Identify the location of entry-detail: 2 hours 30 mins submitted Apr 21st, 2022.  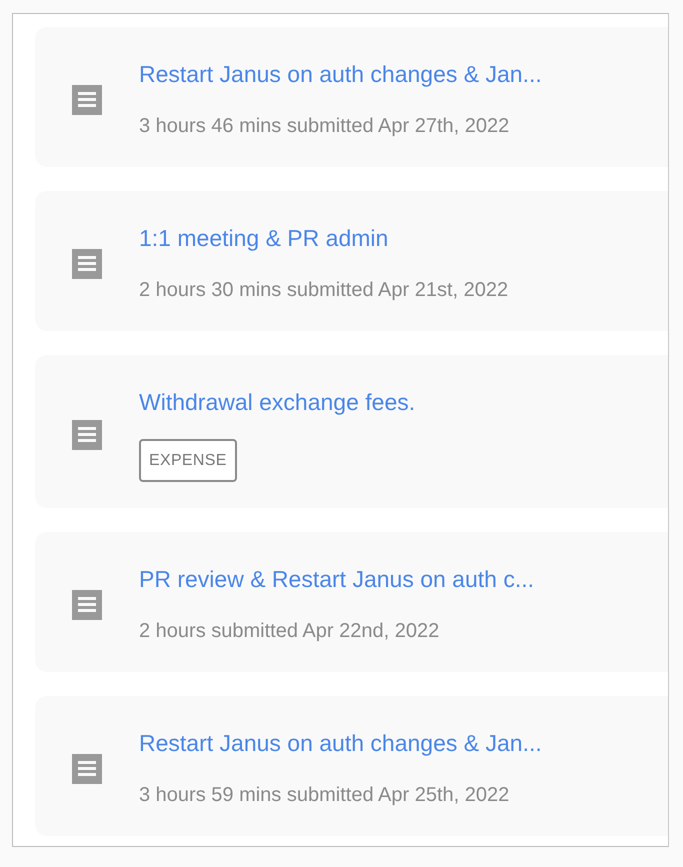
(323, 290).